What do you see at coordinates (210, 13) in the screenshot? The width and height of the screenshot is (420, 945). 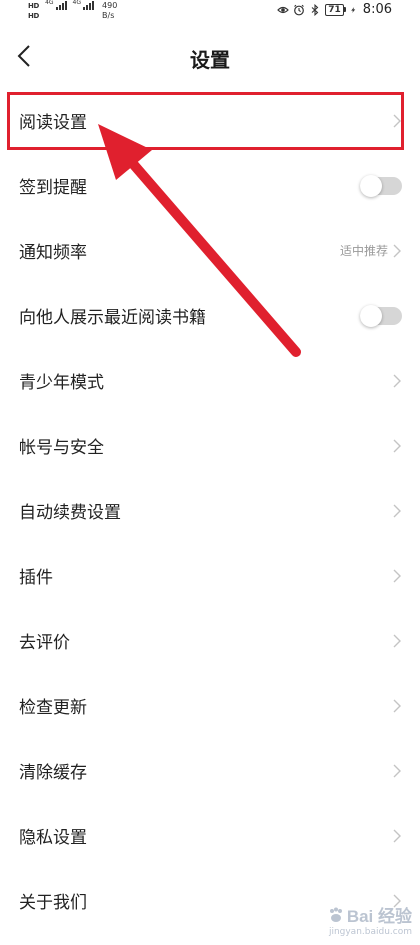 I see `status-bar: HD HD 4G 4G 490 B/s 71 8:06` at bounding box center [210, 13].